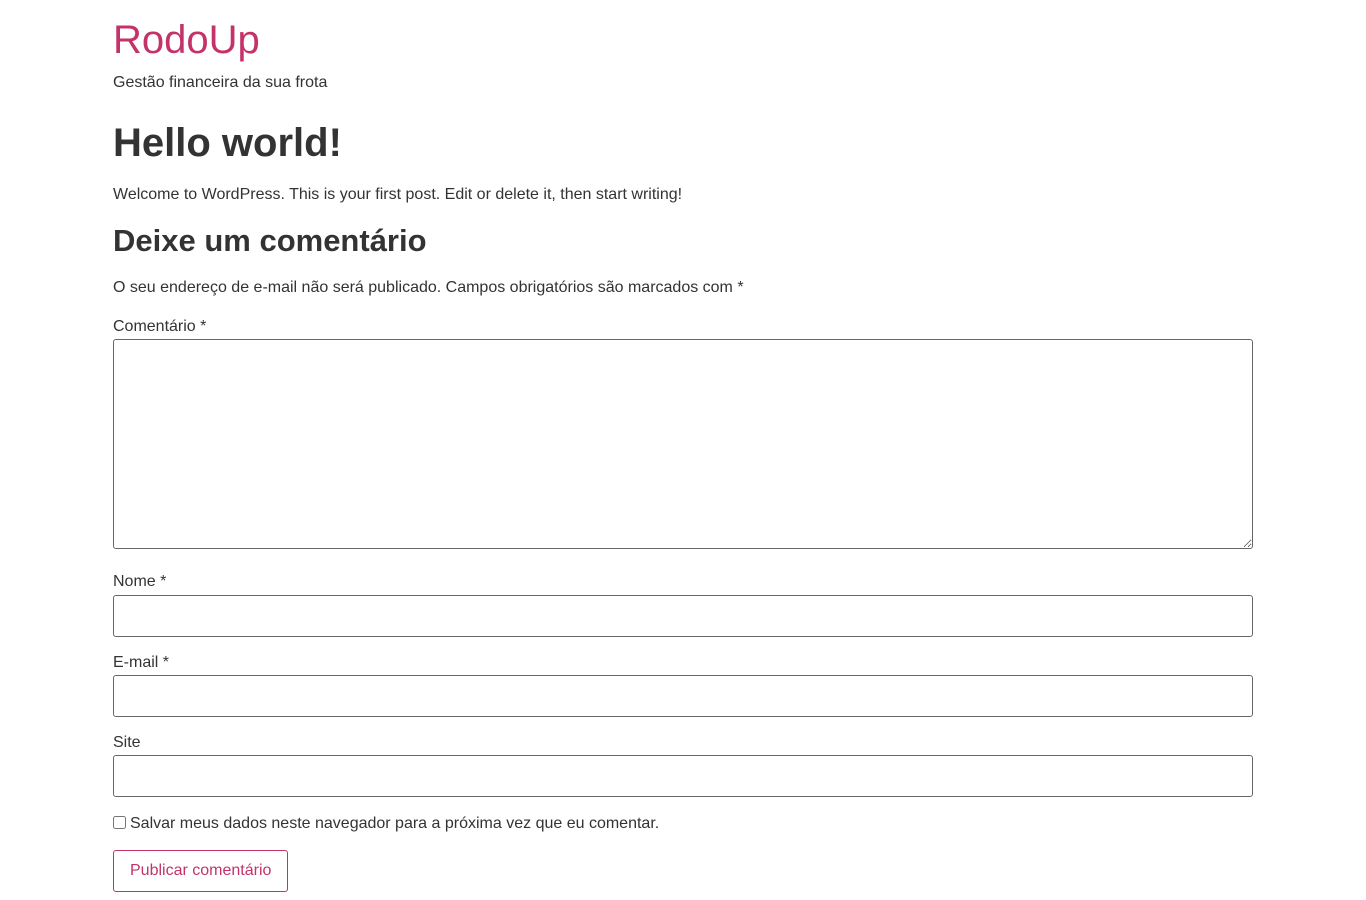 The image size is (1366, 900). I want to click on post-title: Hello world!, so click(227, 143).